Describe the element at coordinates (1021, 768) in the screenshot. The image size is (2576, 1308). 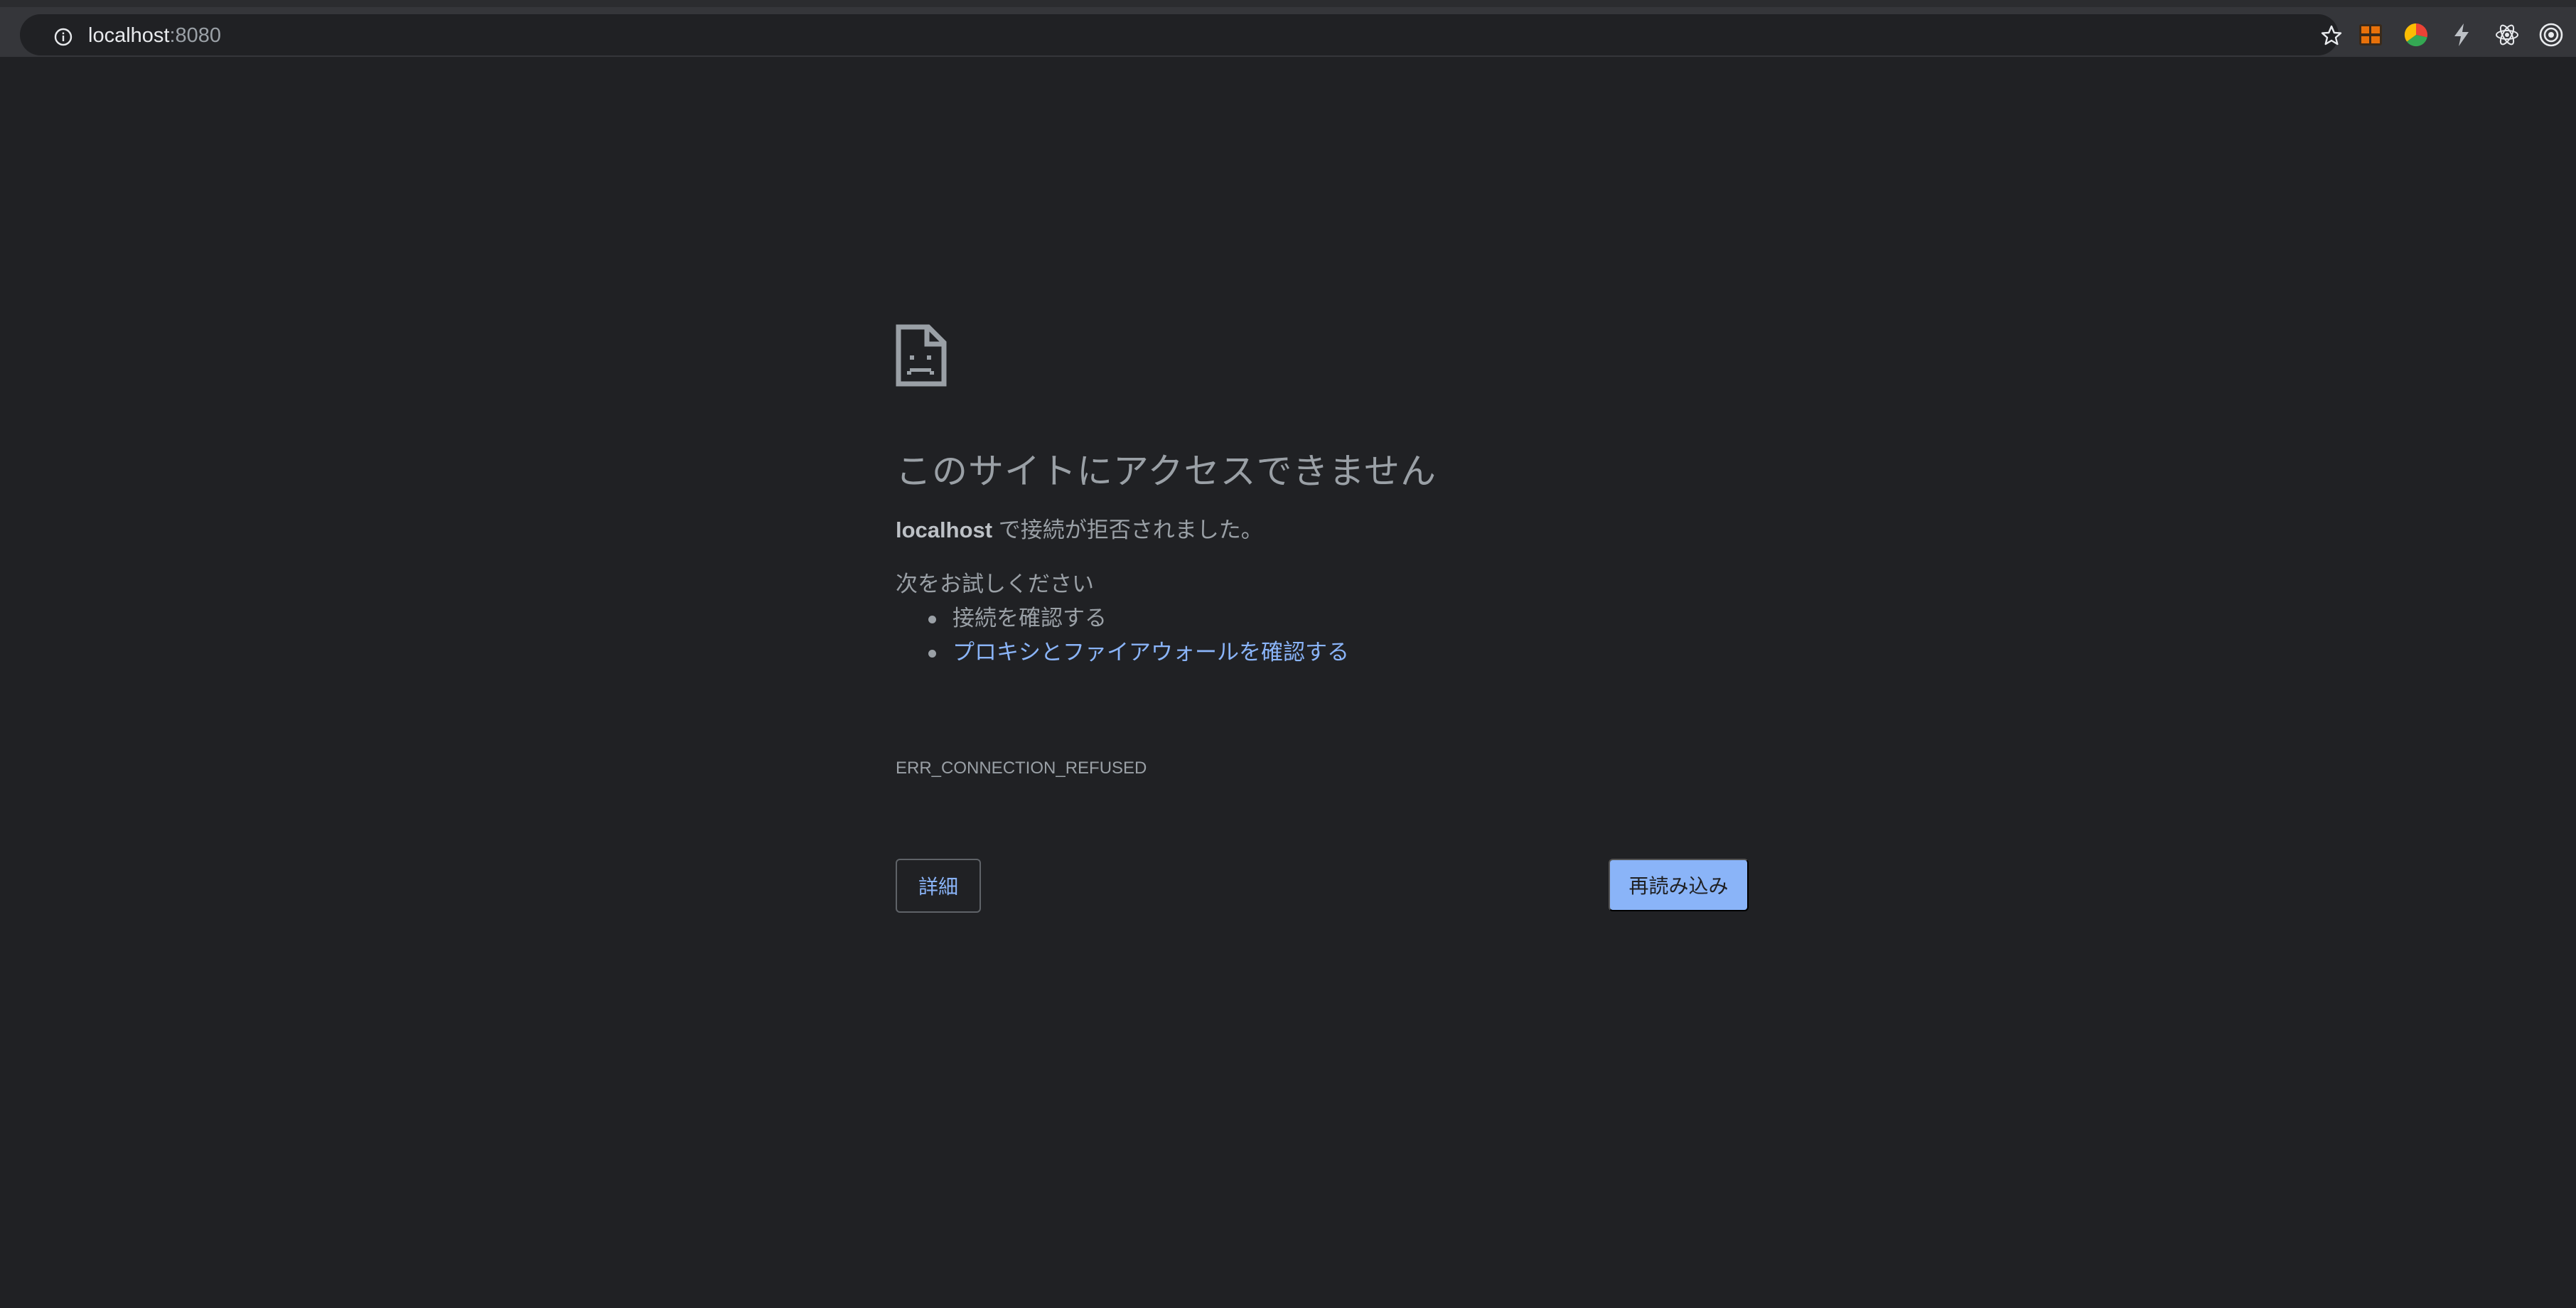
I see `error-code: ERR_CONNECTION_REFUSED` at that location.